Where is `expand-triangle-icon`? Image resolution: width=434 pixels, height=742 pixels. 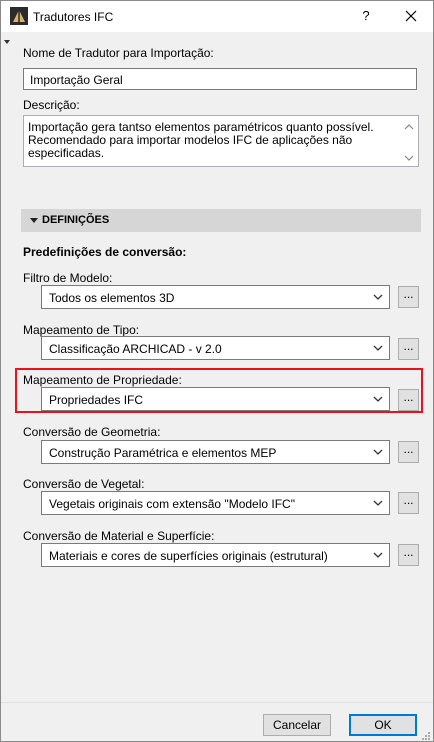
expand-triangle-icon is located at coordinates (34, 220).